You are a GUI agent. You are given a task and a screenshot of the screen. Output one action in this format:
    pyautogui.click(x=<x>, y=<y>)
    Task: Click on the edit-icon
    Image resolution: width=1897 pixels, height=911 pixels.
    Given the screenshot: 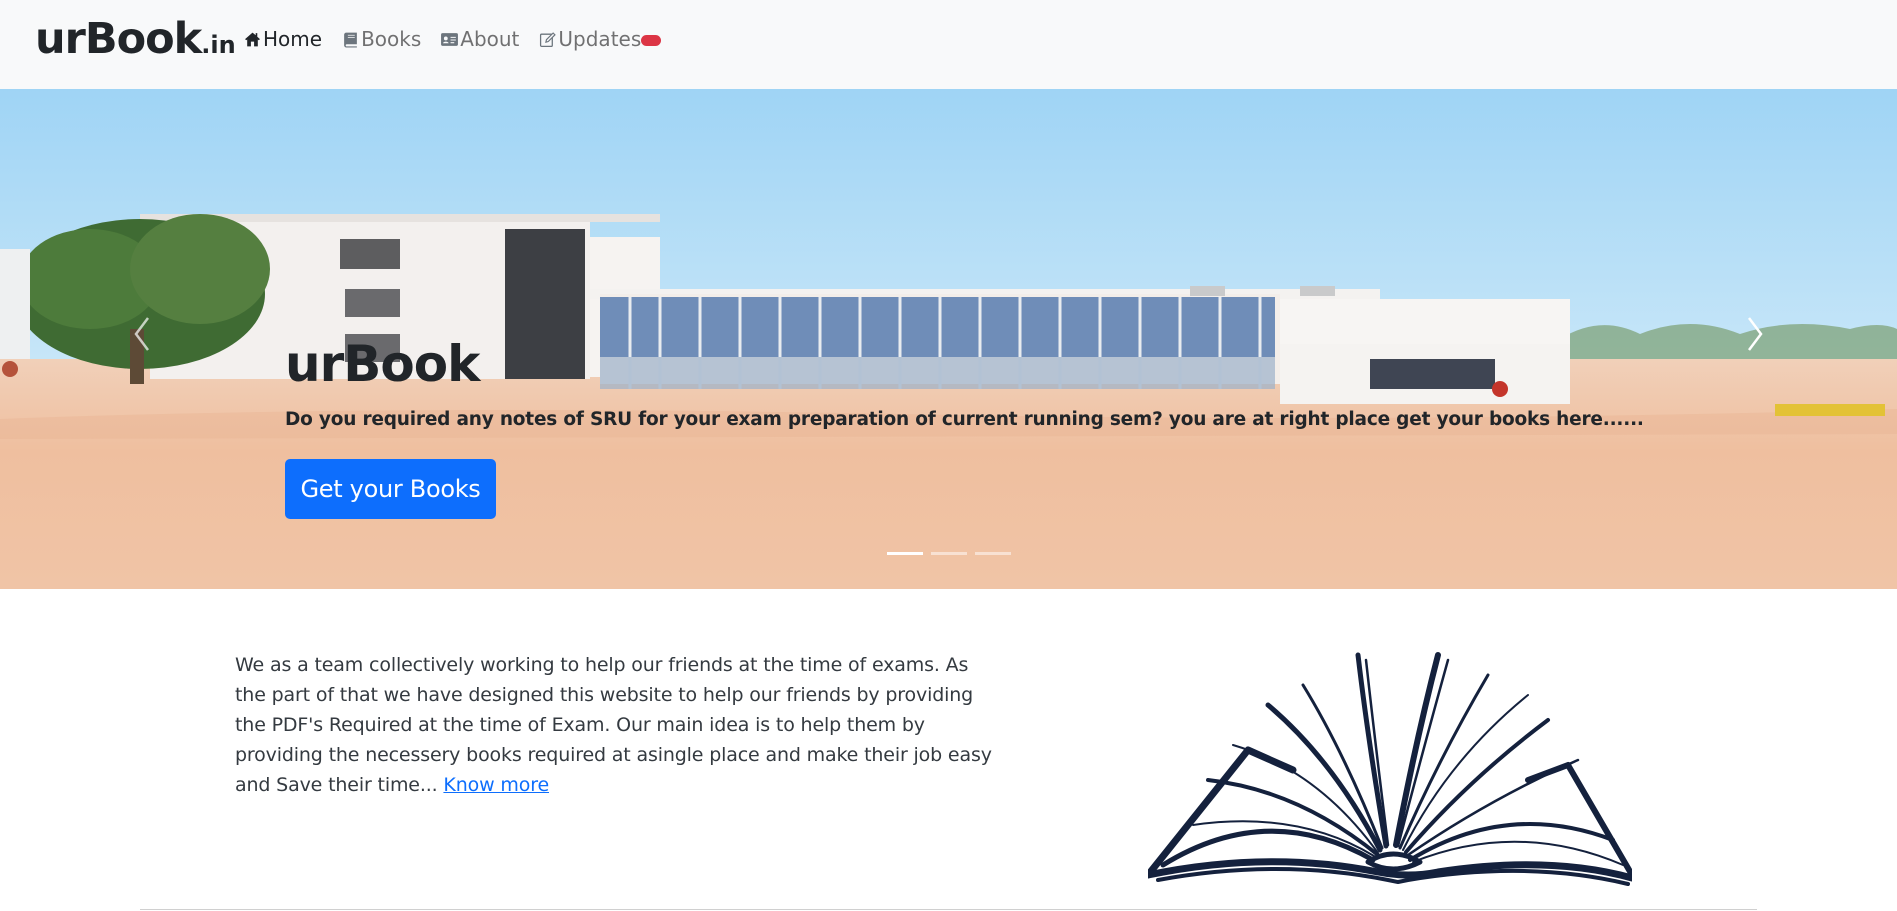 What is the action you would take?
    pyautogui.click(x=548, y=39)
    